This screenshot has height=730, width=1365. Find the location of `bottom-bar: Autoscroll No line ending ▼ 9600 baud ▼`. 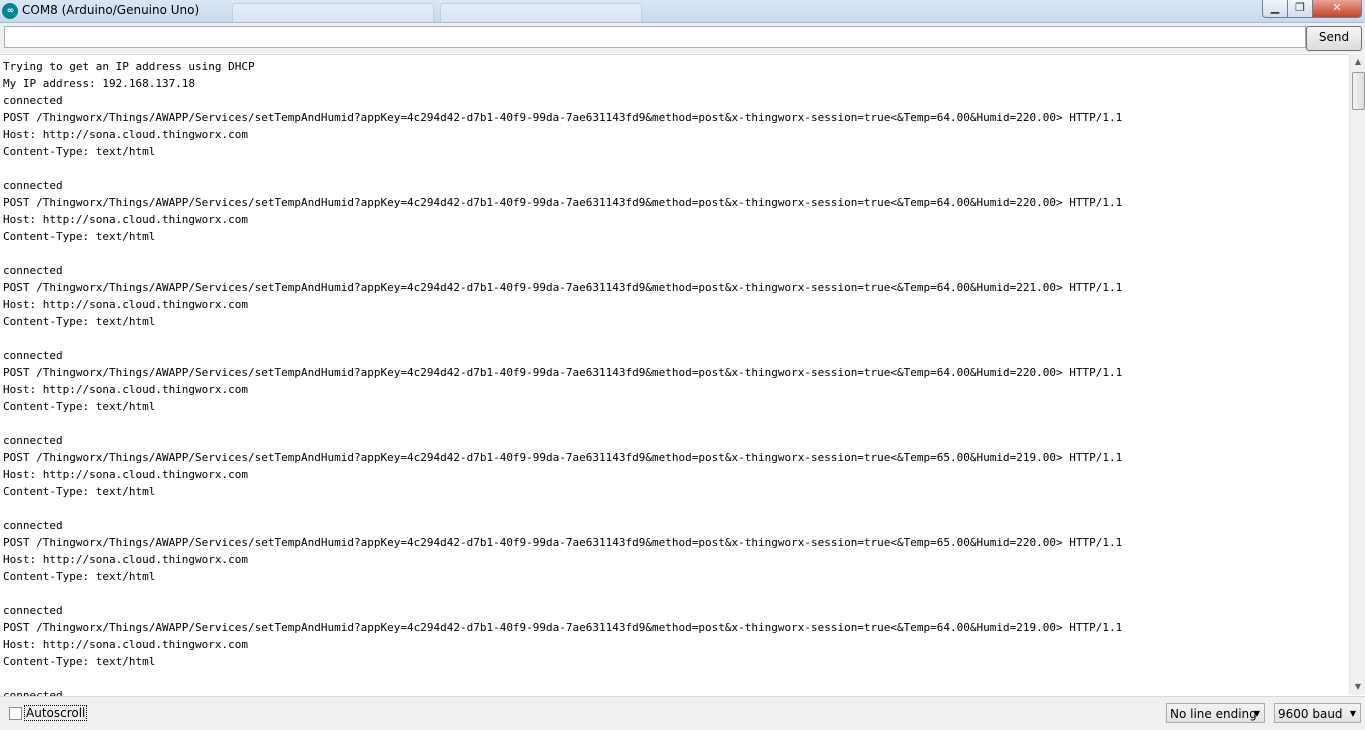

bottom-bar: Autoscroll No line ending ▼ 9600 baud ▼ is located at coordinates (682, 713).